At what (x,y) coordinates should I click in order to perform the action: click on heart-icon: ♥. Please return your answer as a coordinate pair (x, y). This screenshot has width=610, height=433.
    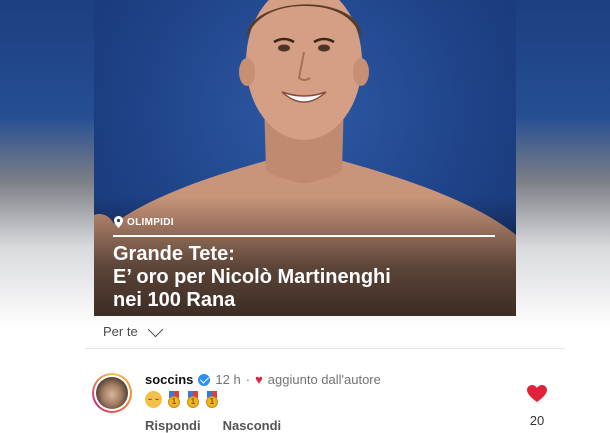
    Looking at the image, I should click on (259, 379).